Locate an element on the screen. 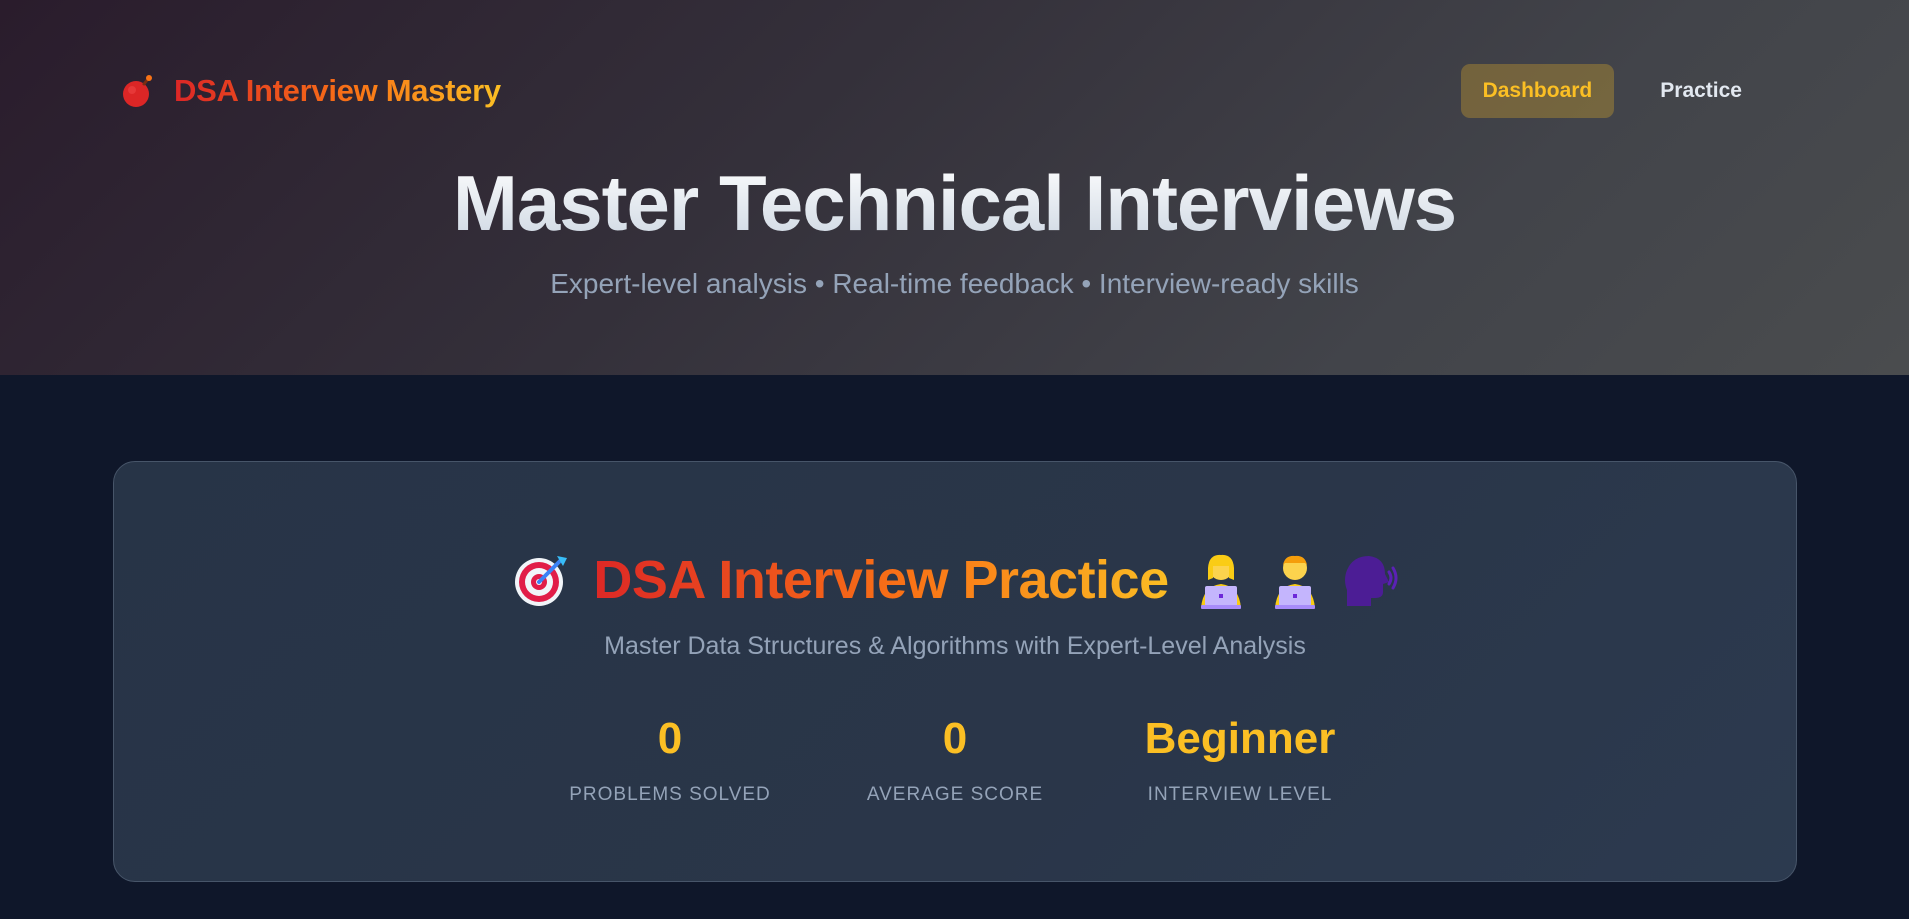 Image resolution: width=1909 pixels, height=919 pixels. stat-label: INTERVIEW LEVEL is located at coordinates (1240, 794).